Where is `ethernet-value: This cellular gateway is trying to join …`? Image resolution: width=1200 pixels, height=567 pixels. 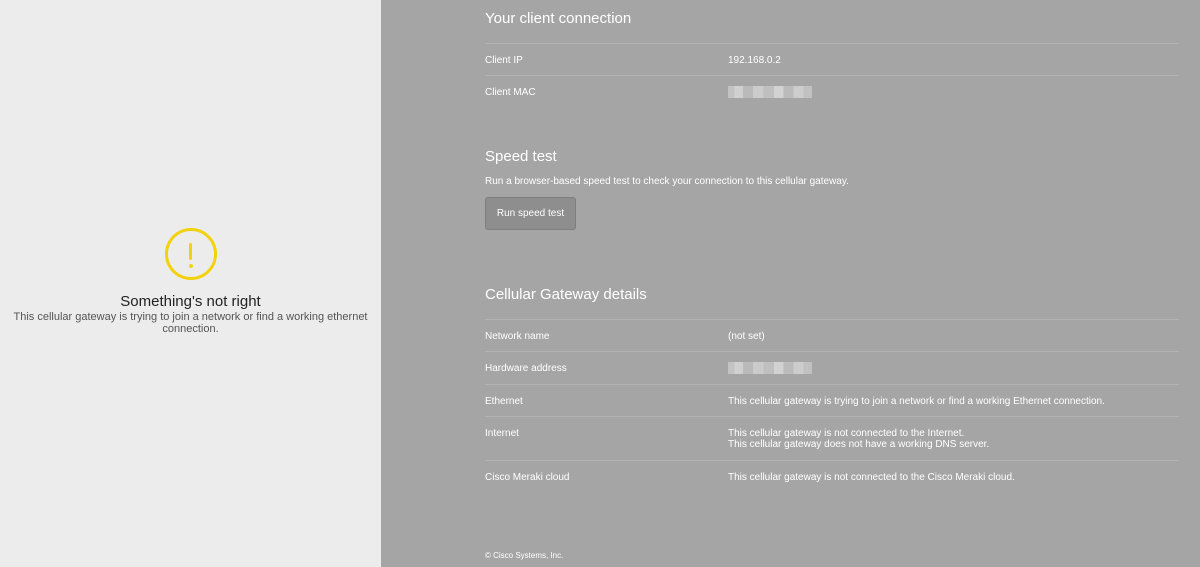 ethernet-value: This cellular gateway is trying to join … is located at coordinates (916, 401).